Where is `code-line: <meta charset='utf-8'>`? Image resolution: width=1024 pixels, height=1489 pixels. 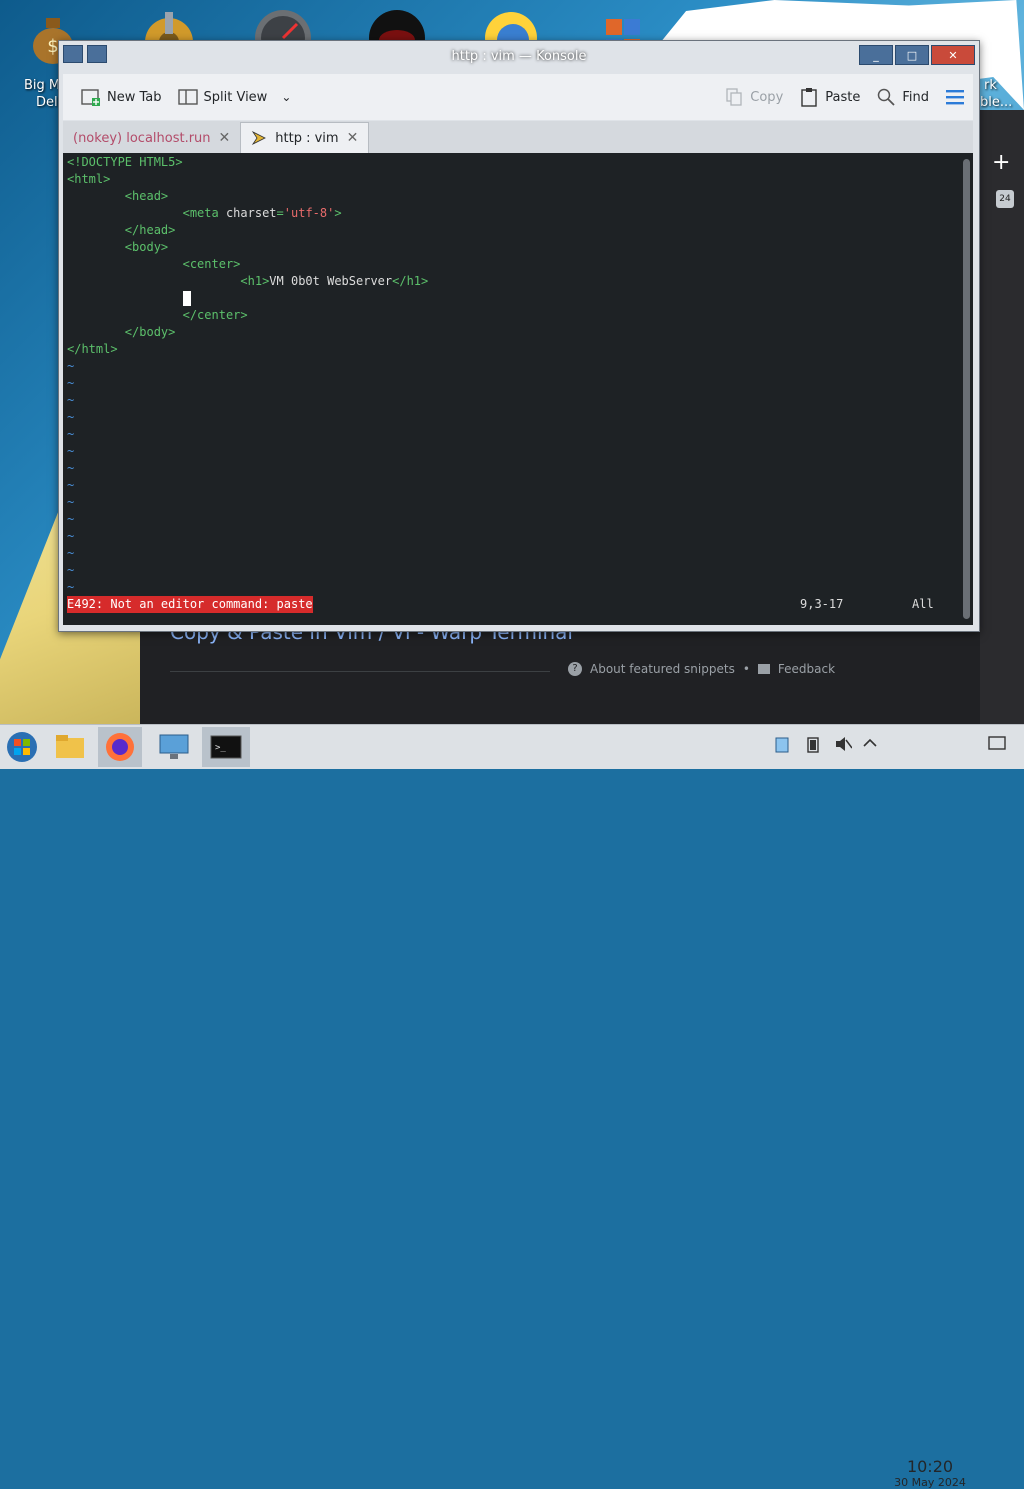
code-line: <meta charset='utf-8'> is located at coordinates (262, 213).